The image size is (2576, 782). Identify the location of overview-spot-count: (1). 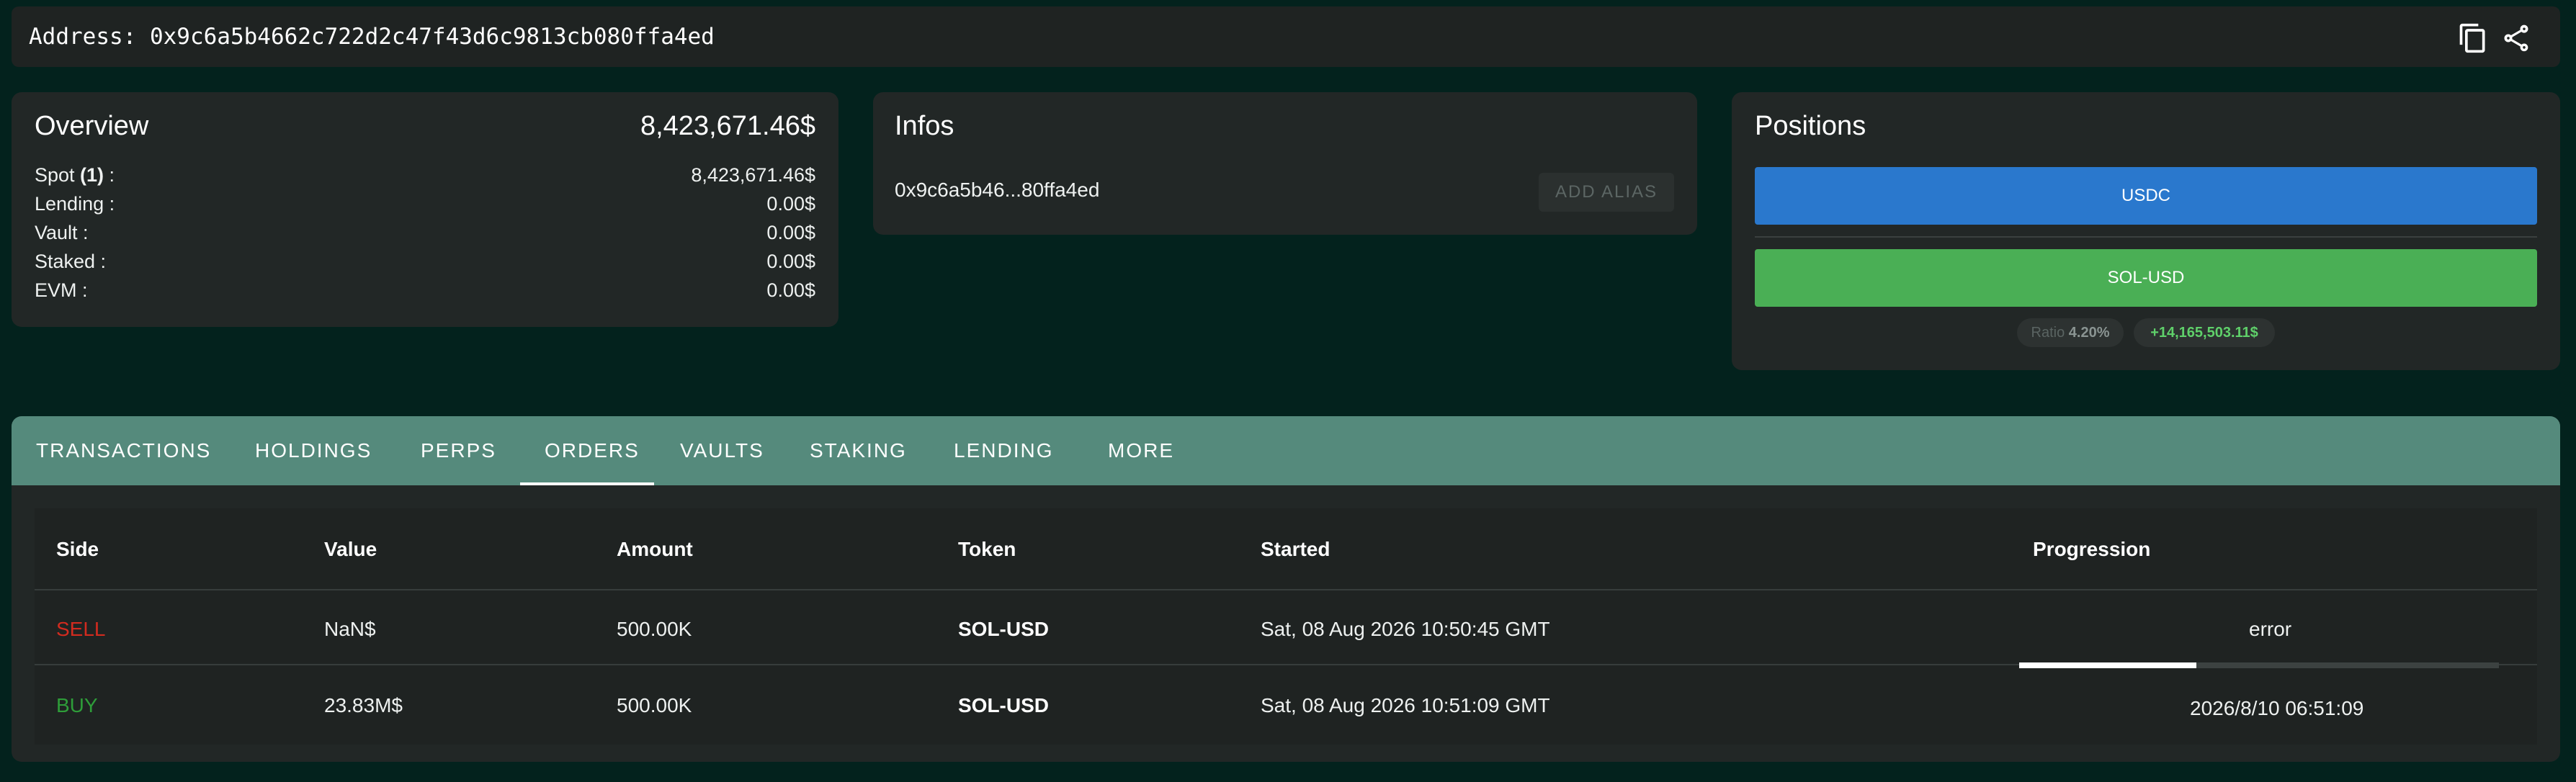
(92, 175).